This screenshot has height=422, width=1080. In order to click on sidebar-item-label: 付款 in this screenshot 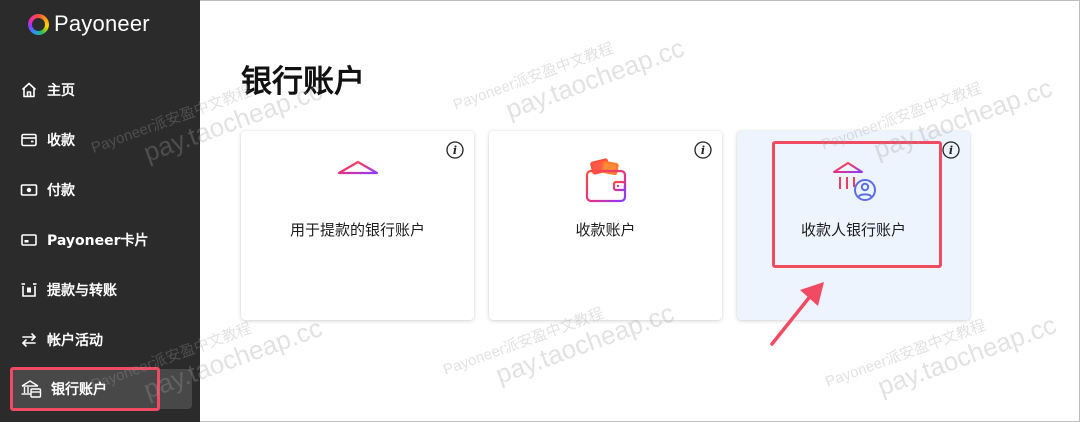, I will do `click(61, 191)`.